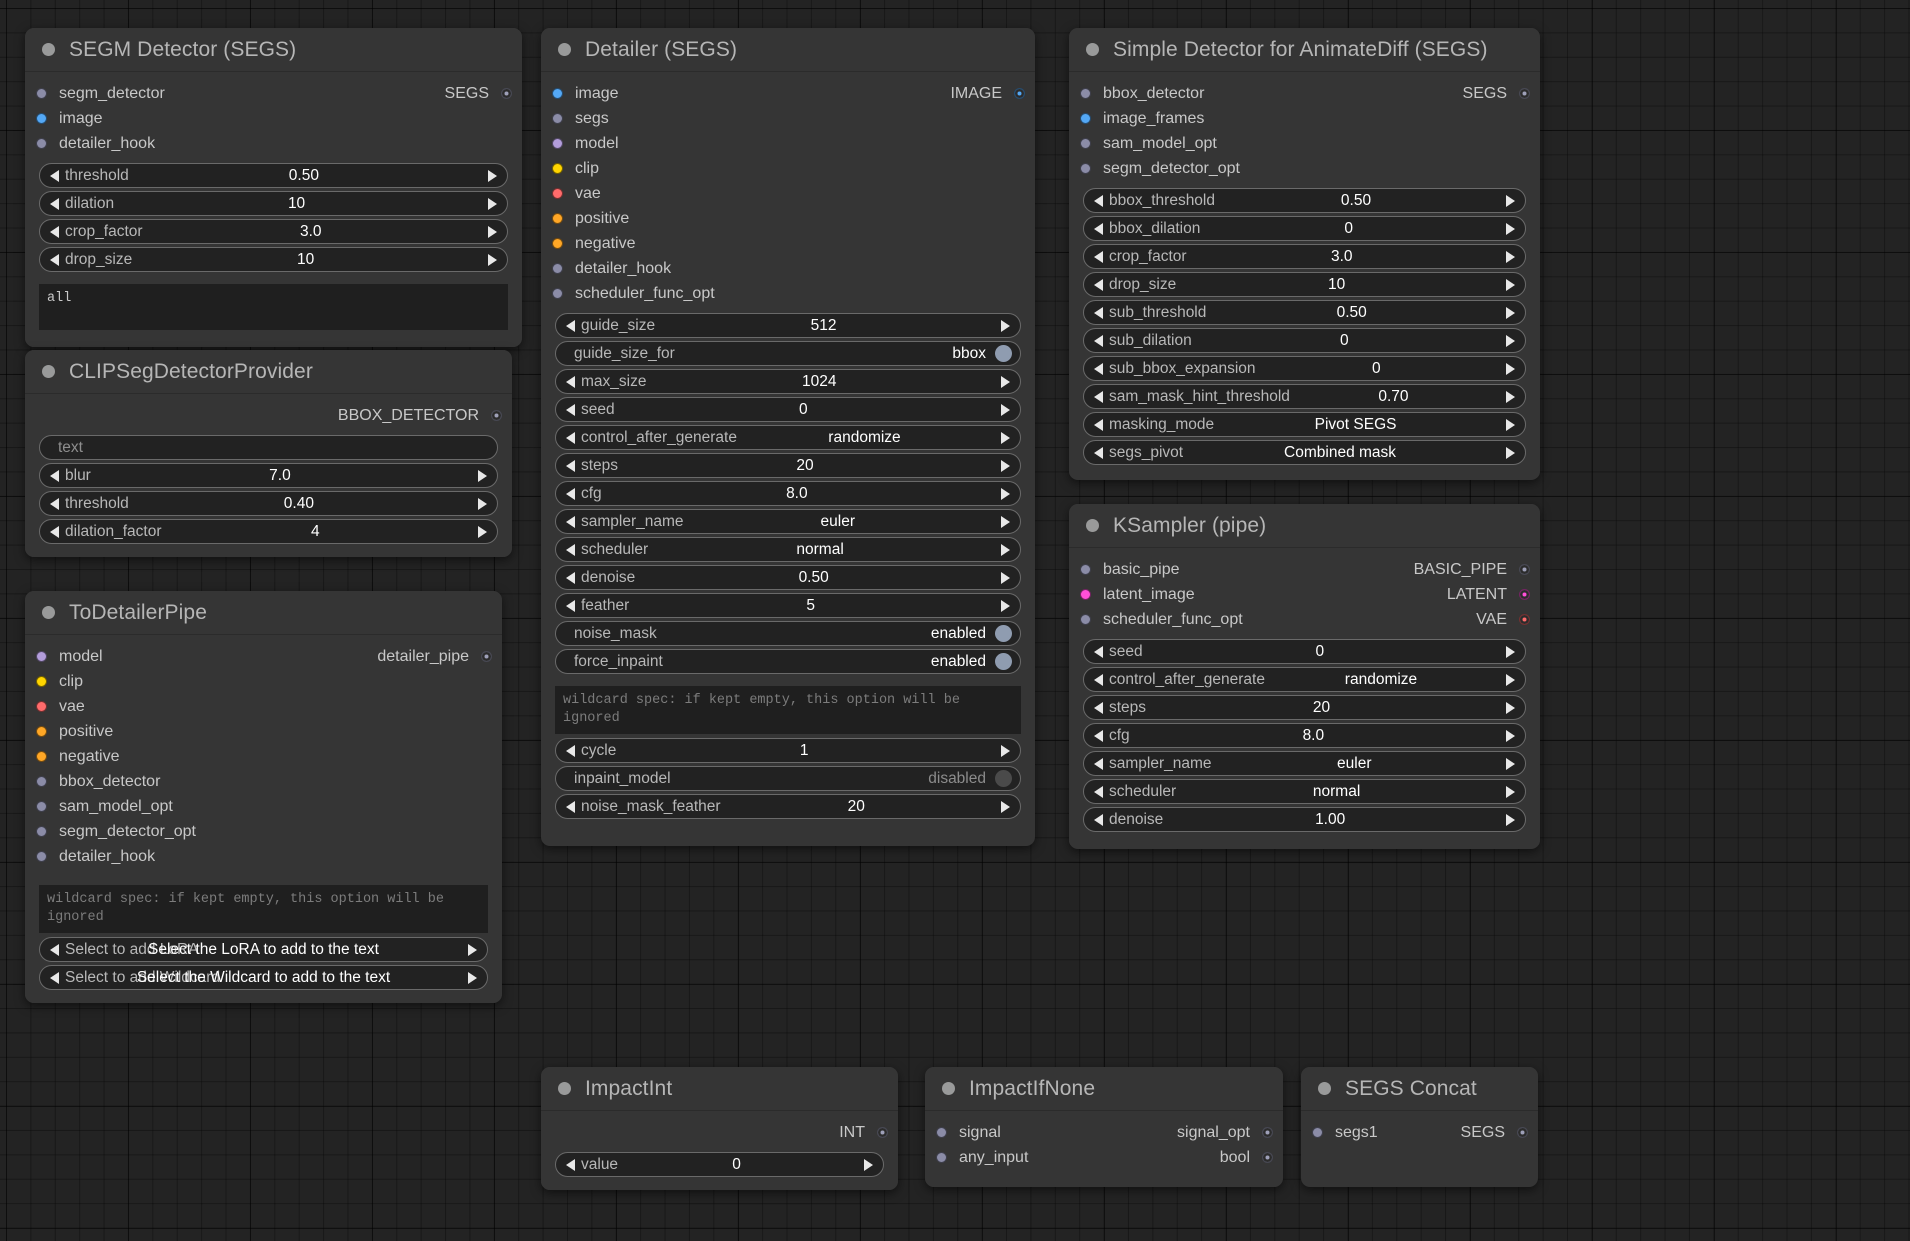 This screenshot has height=1241, width=1910. What do you see at coordinates (788, 50) in the screenshot?
I see `node-title-bar: Detailer (SEGS)` at bounding box center [788, 50].